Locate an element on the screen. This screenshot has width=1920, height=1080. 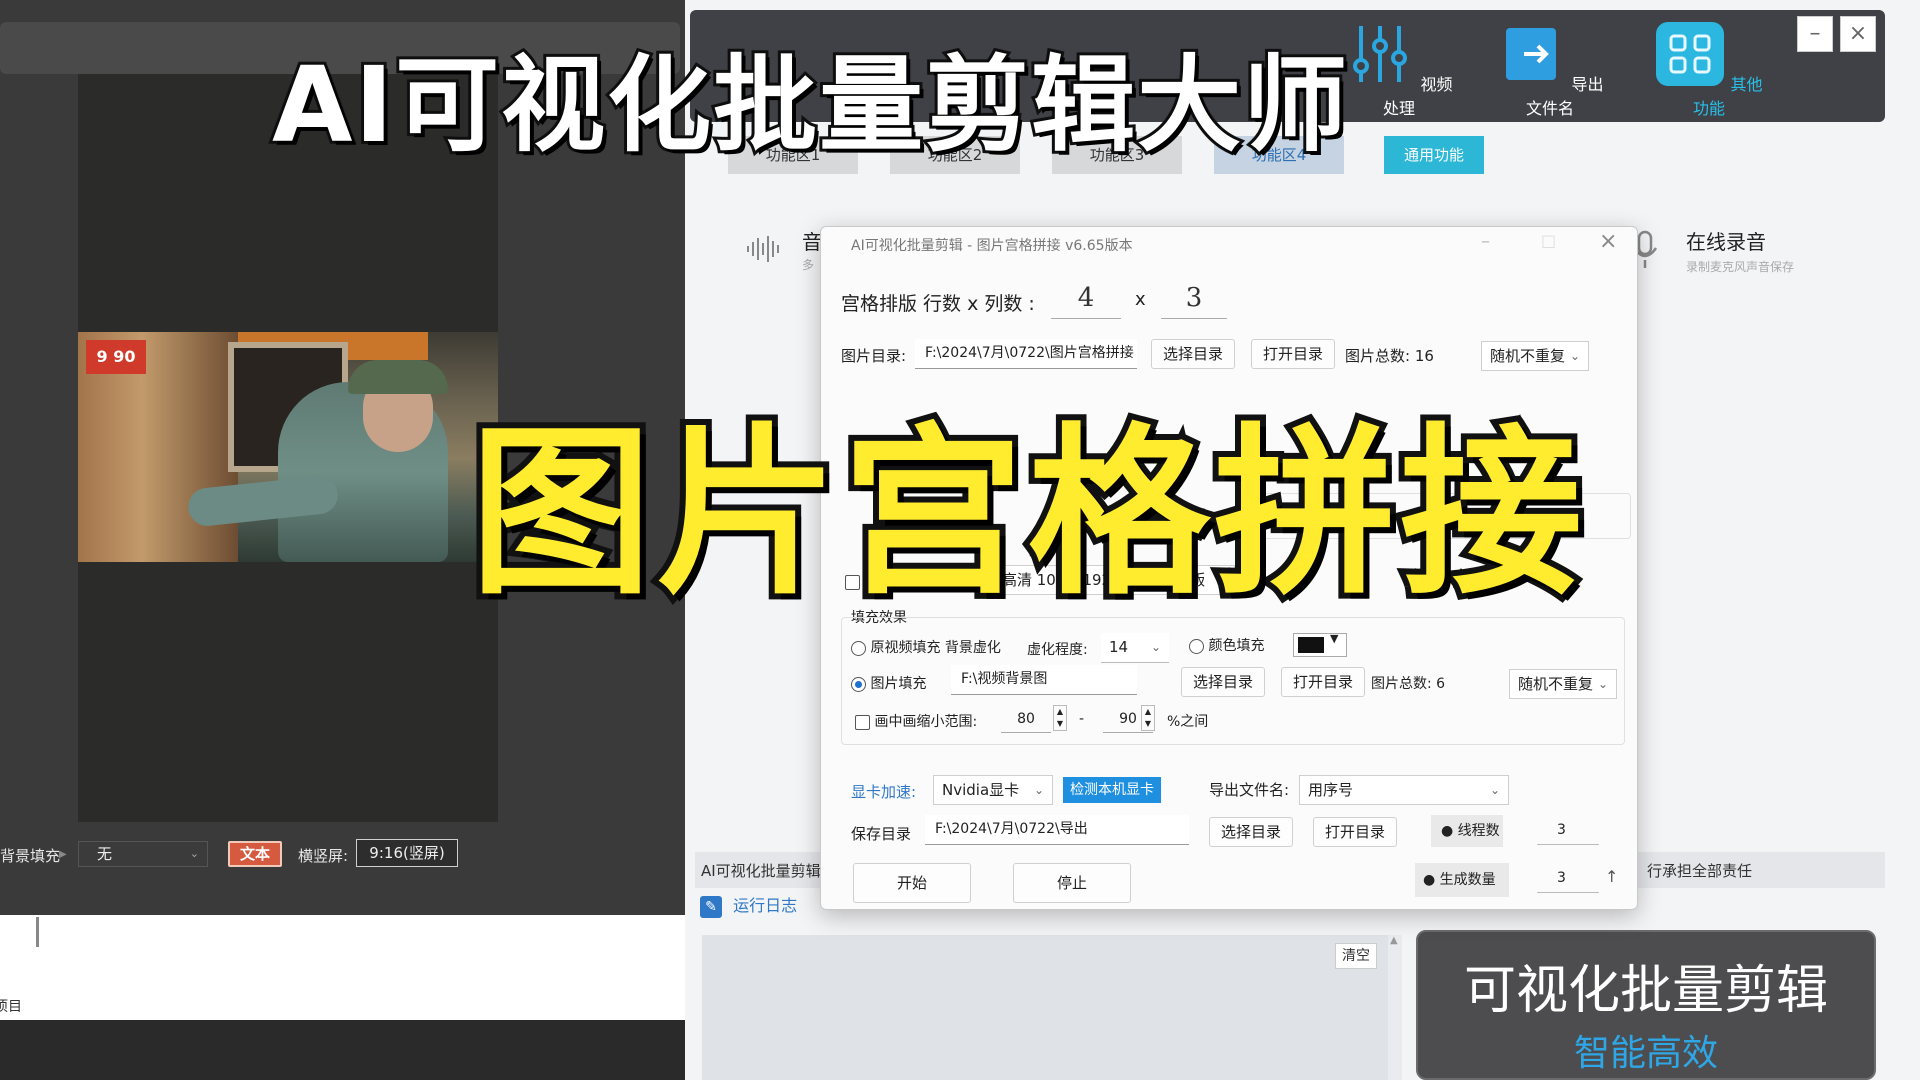
fill-dir-open-button: 打开目录 is located at coordinates (1323, 682).